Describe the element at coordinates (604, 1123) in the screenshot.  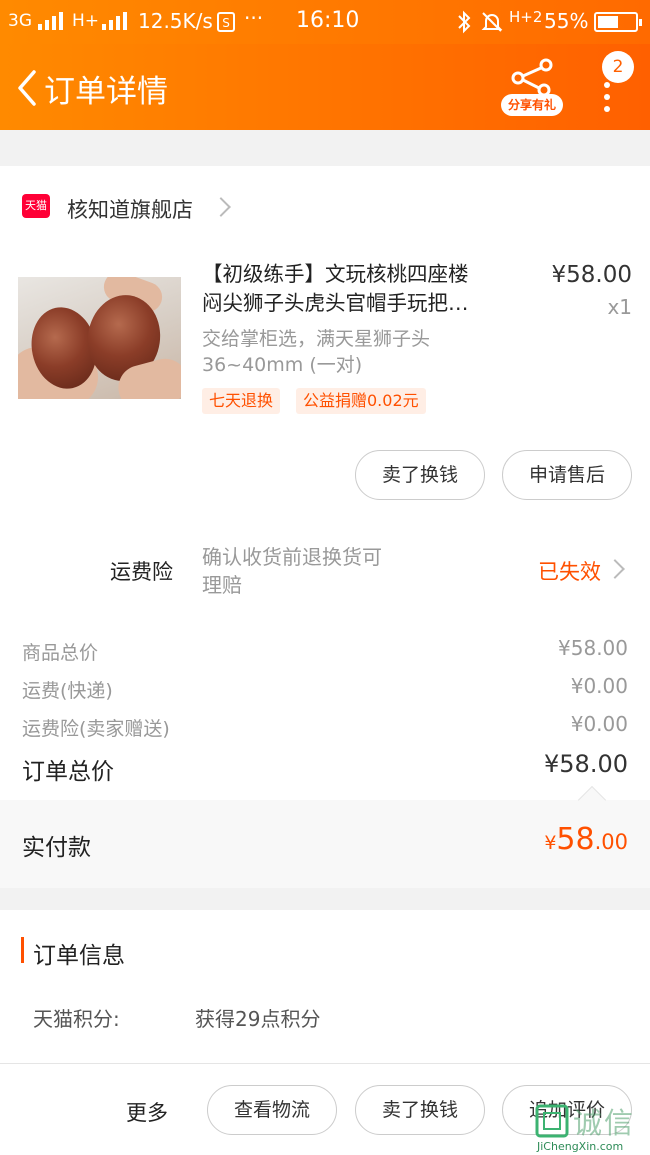
I see `watermark-text: 诚信` at that location.